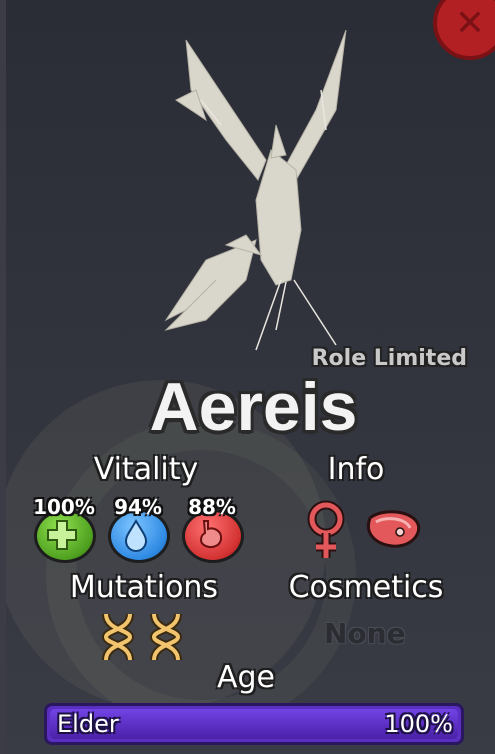 This screenshot has height=754, width=495. I want to click on thirst-value: 94%, so click(138, 507).